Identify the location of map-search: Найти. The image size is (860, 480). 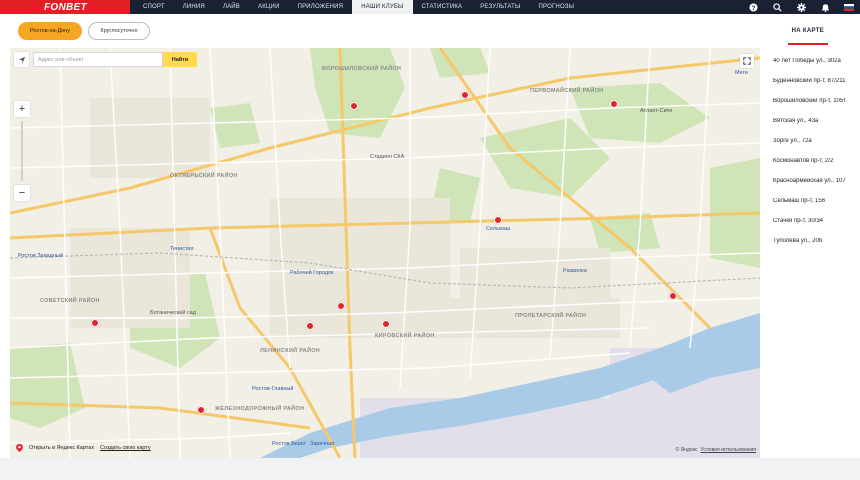
(105, 59).